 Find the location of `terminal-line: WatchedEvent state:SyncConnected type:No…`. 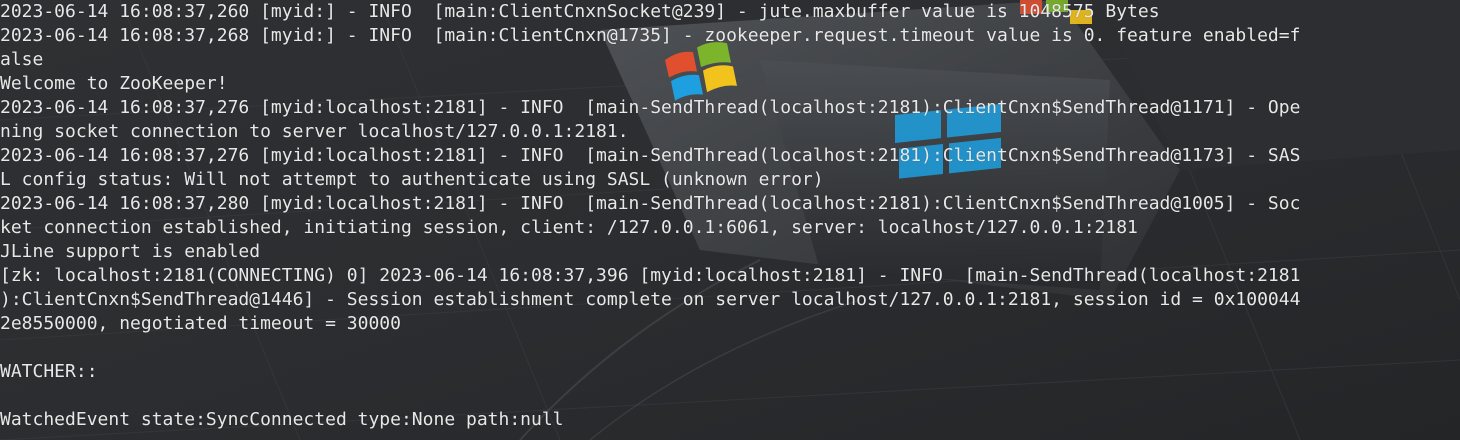

terminal-line: WatchedEvent state:SyncConnected type:No… is located at coordinates (282, 419).